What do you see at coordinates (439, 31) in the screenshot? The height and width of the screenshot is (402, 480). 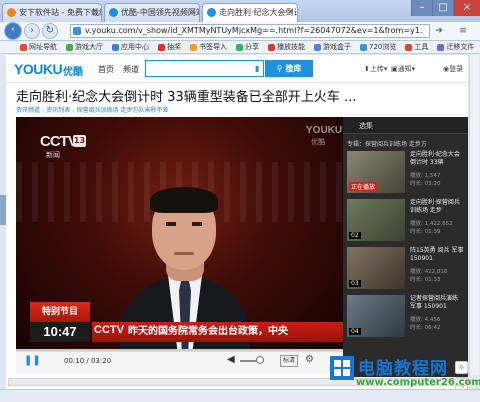 I see `go-arrow-icon: ➜` at bounding box center [439, 31].